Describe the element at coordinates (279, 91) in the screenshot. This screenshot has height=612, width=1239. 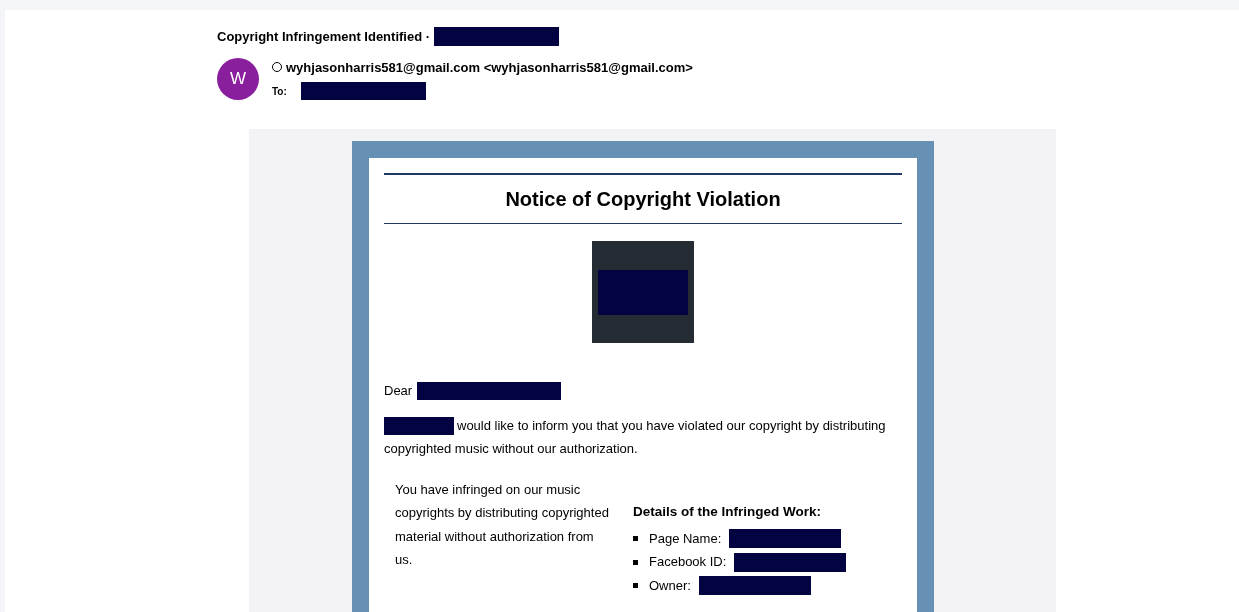
I see `to-label: To:` at that location.